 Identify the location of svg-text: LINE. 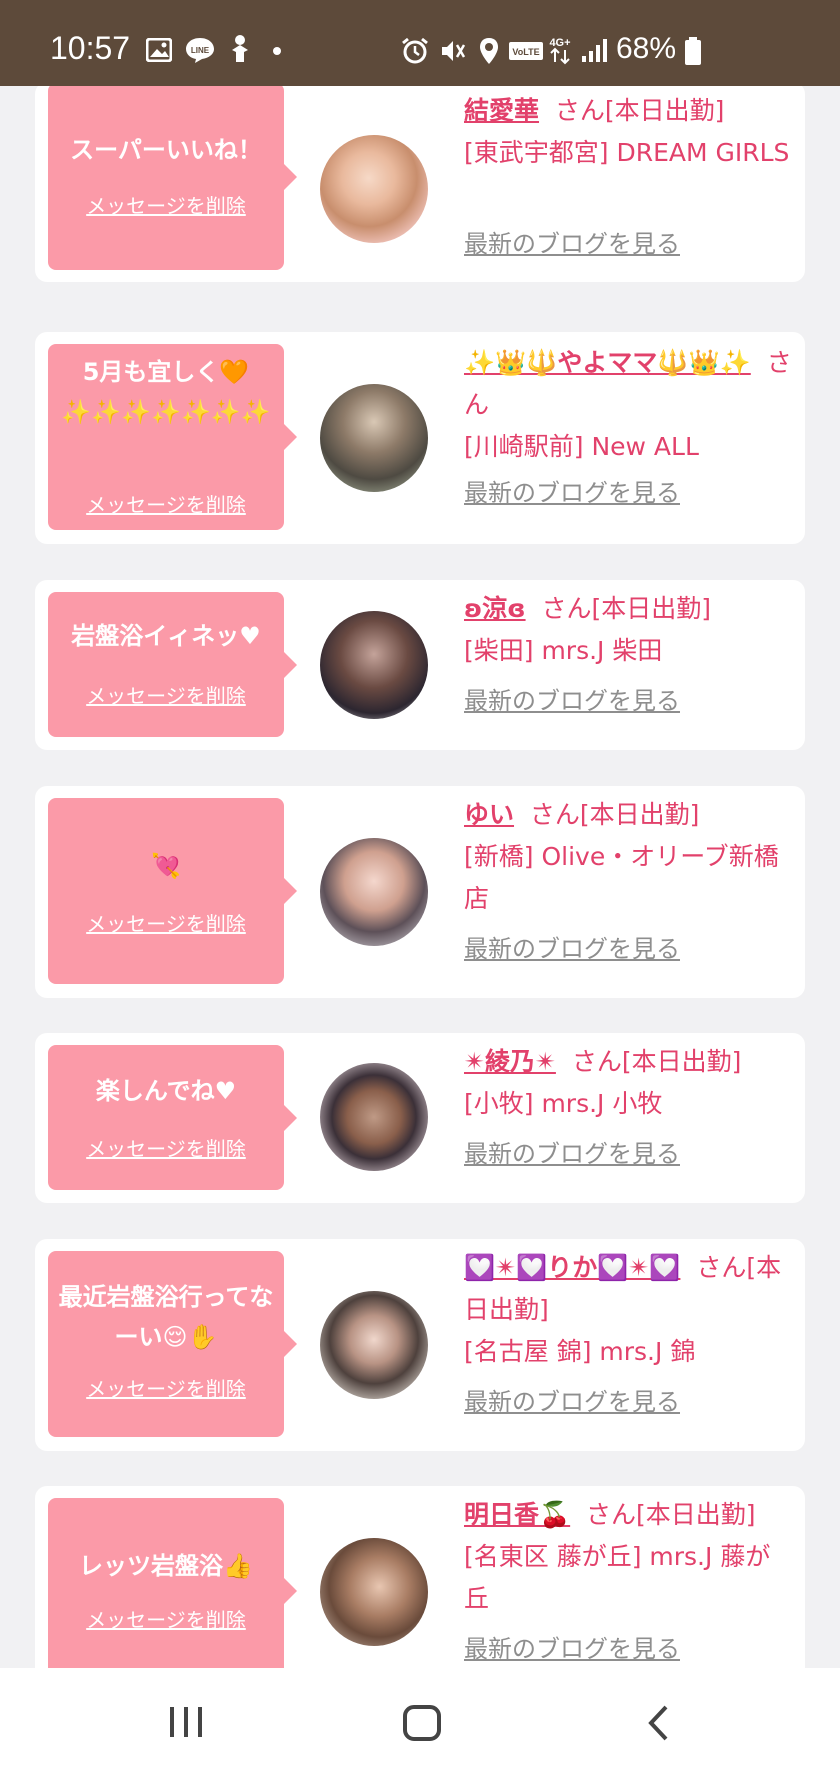
(200, 50).